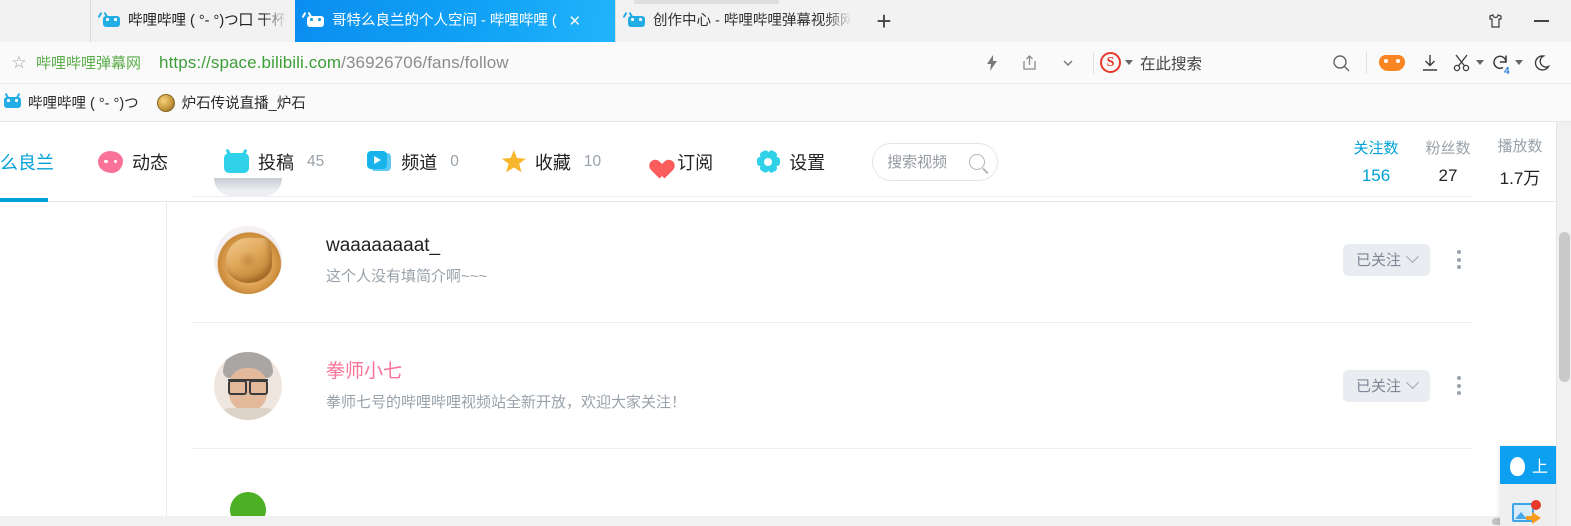  Describe the element at coordinates (276, 62) in the screenshot. I see `url-host: space.bilibili.com` at that location.